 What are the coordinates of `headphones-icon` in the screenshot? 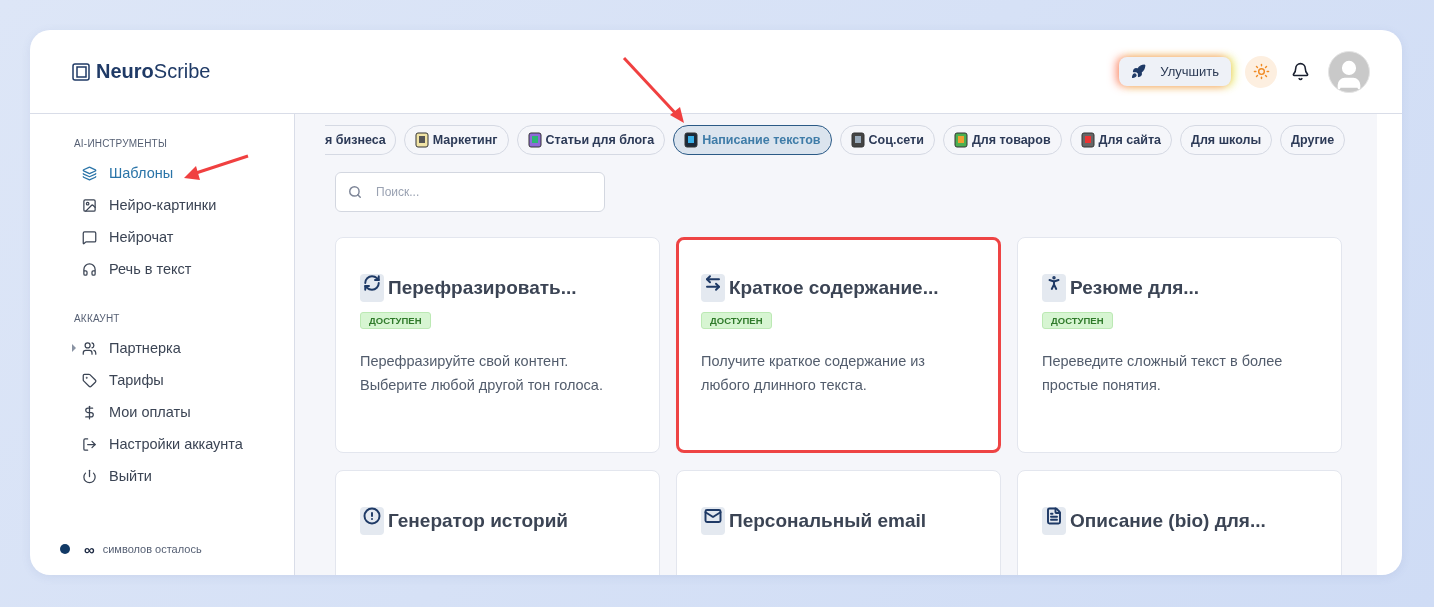 It's located at (89, 269).